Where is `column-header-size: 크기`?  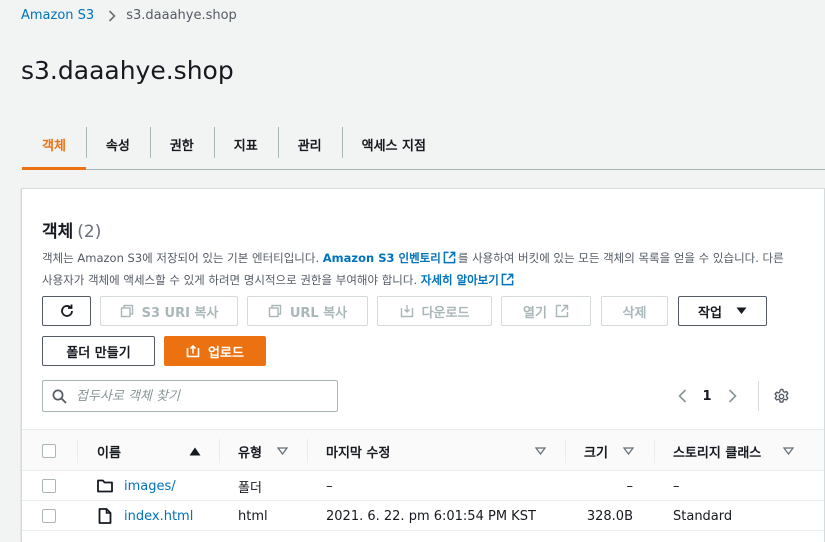 column-header-size: 크기 is located at coordinates (626, 451).